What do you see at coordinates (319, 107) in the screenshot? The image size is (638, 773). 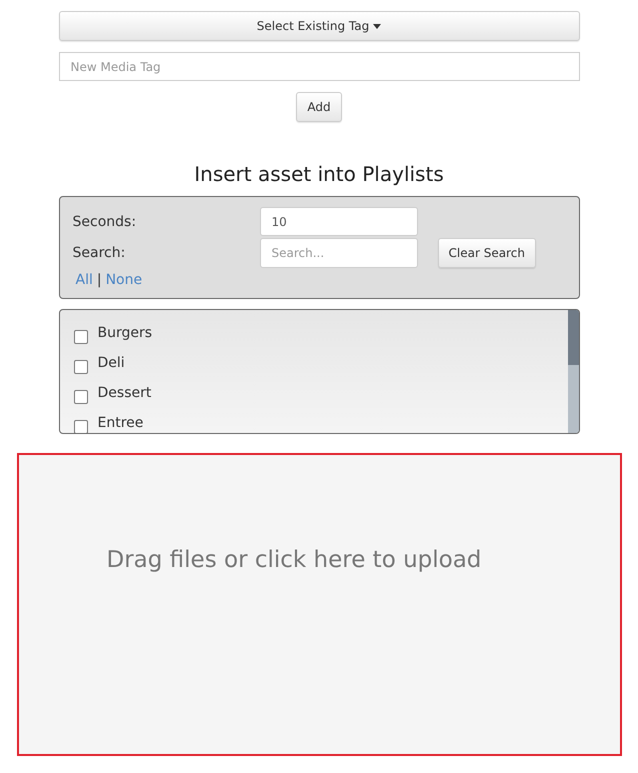 I see `add-button: Add` at bounding box center [319, 107].